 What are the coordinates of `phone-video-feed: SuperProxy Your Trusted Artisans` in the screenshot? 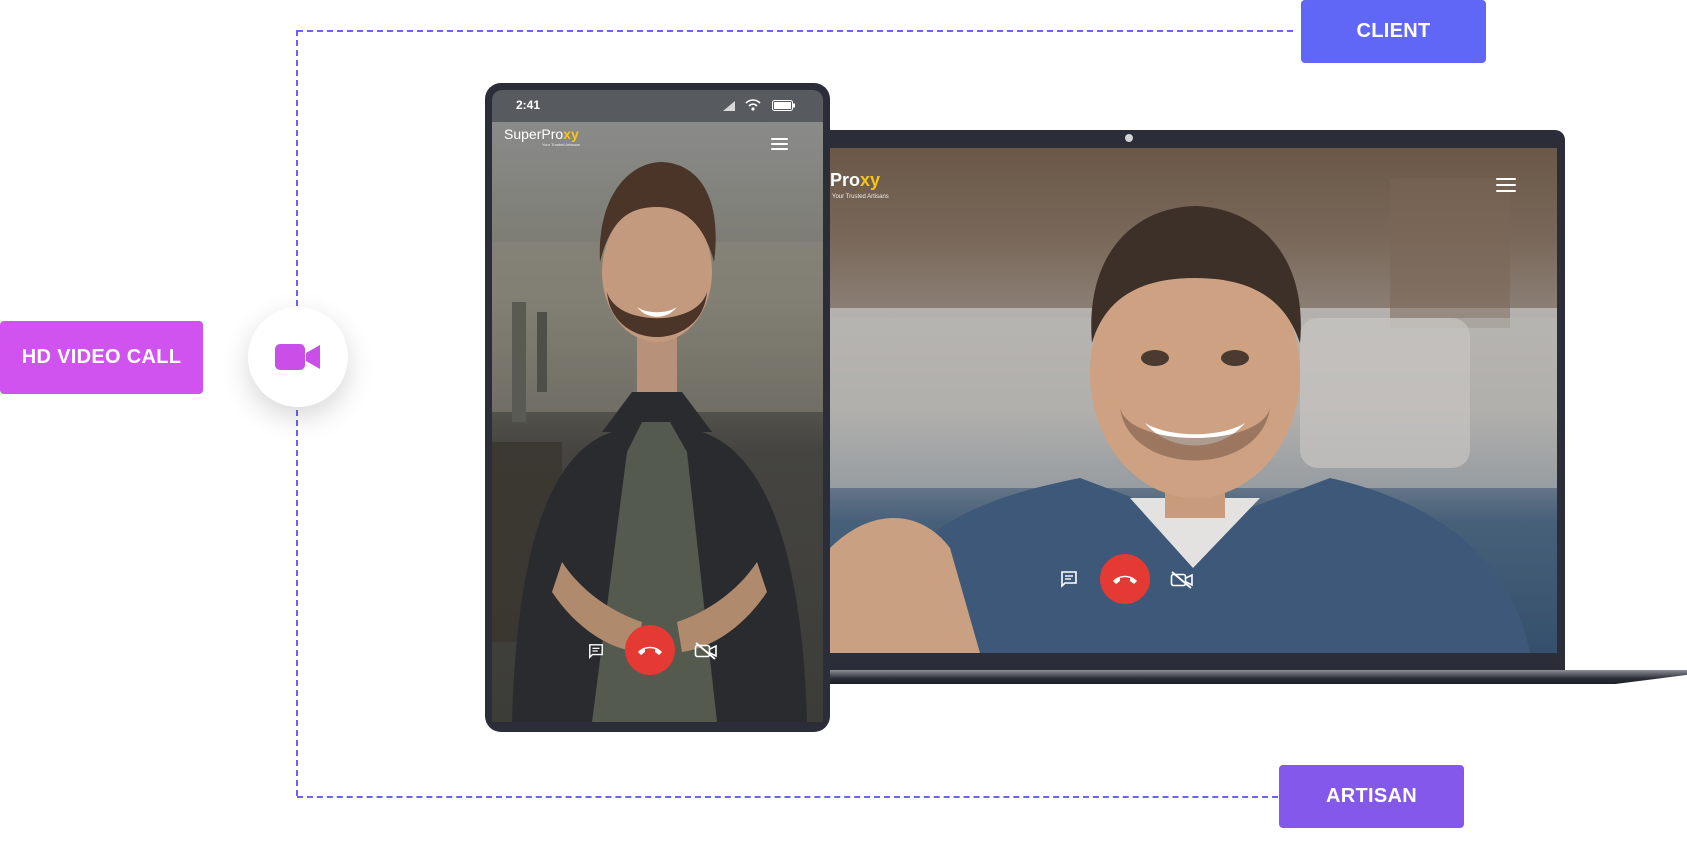 It's located at (657, 422).